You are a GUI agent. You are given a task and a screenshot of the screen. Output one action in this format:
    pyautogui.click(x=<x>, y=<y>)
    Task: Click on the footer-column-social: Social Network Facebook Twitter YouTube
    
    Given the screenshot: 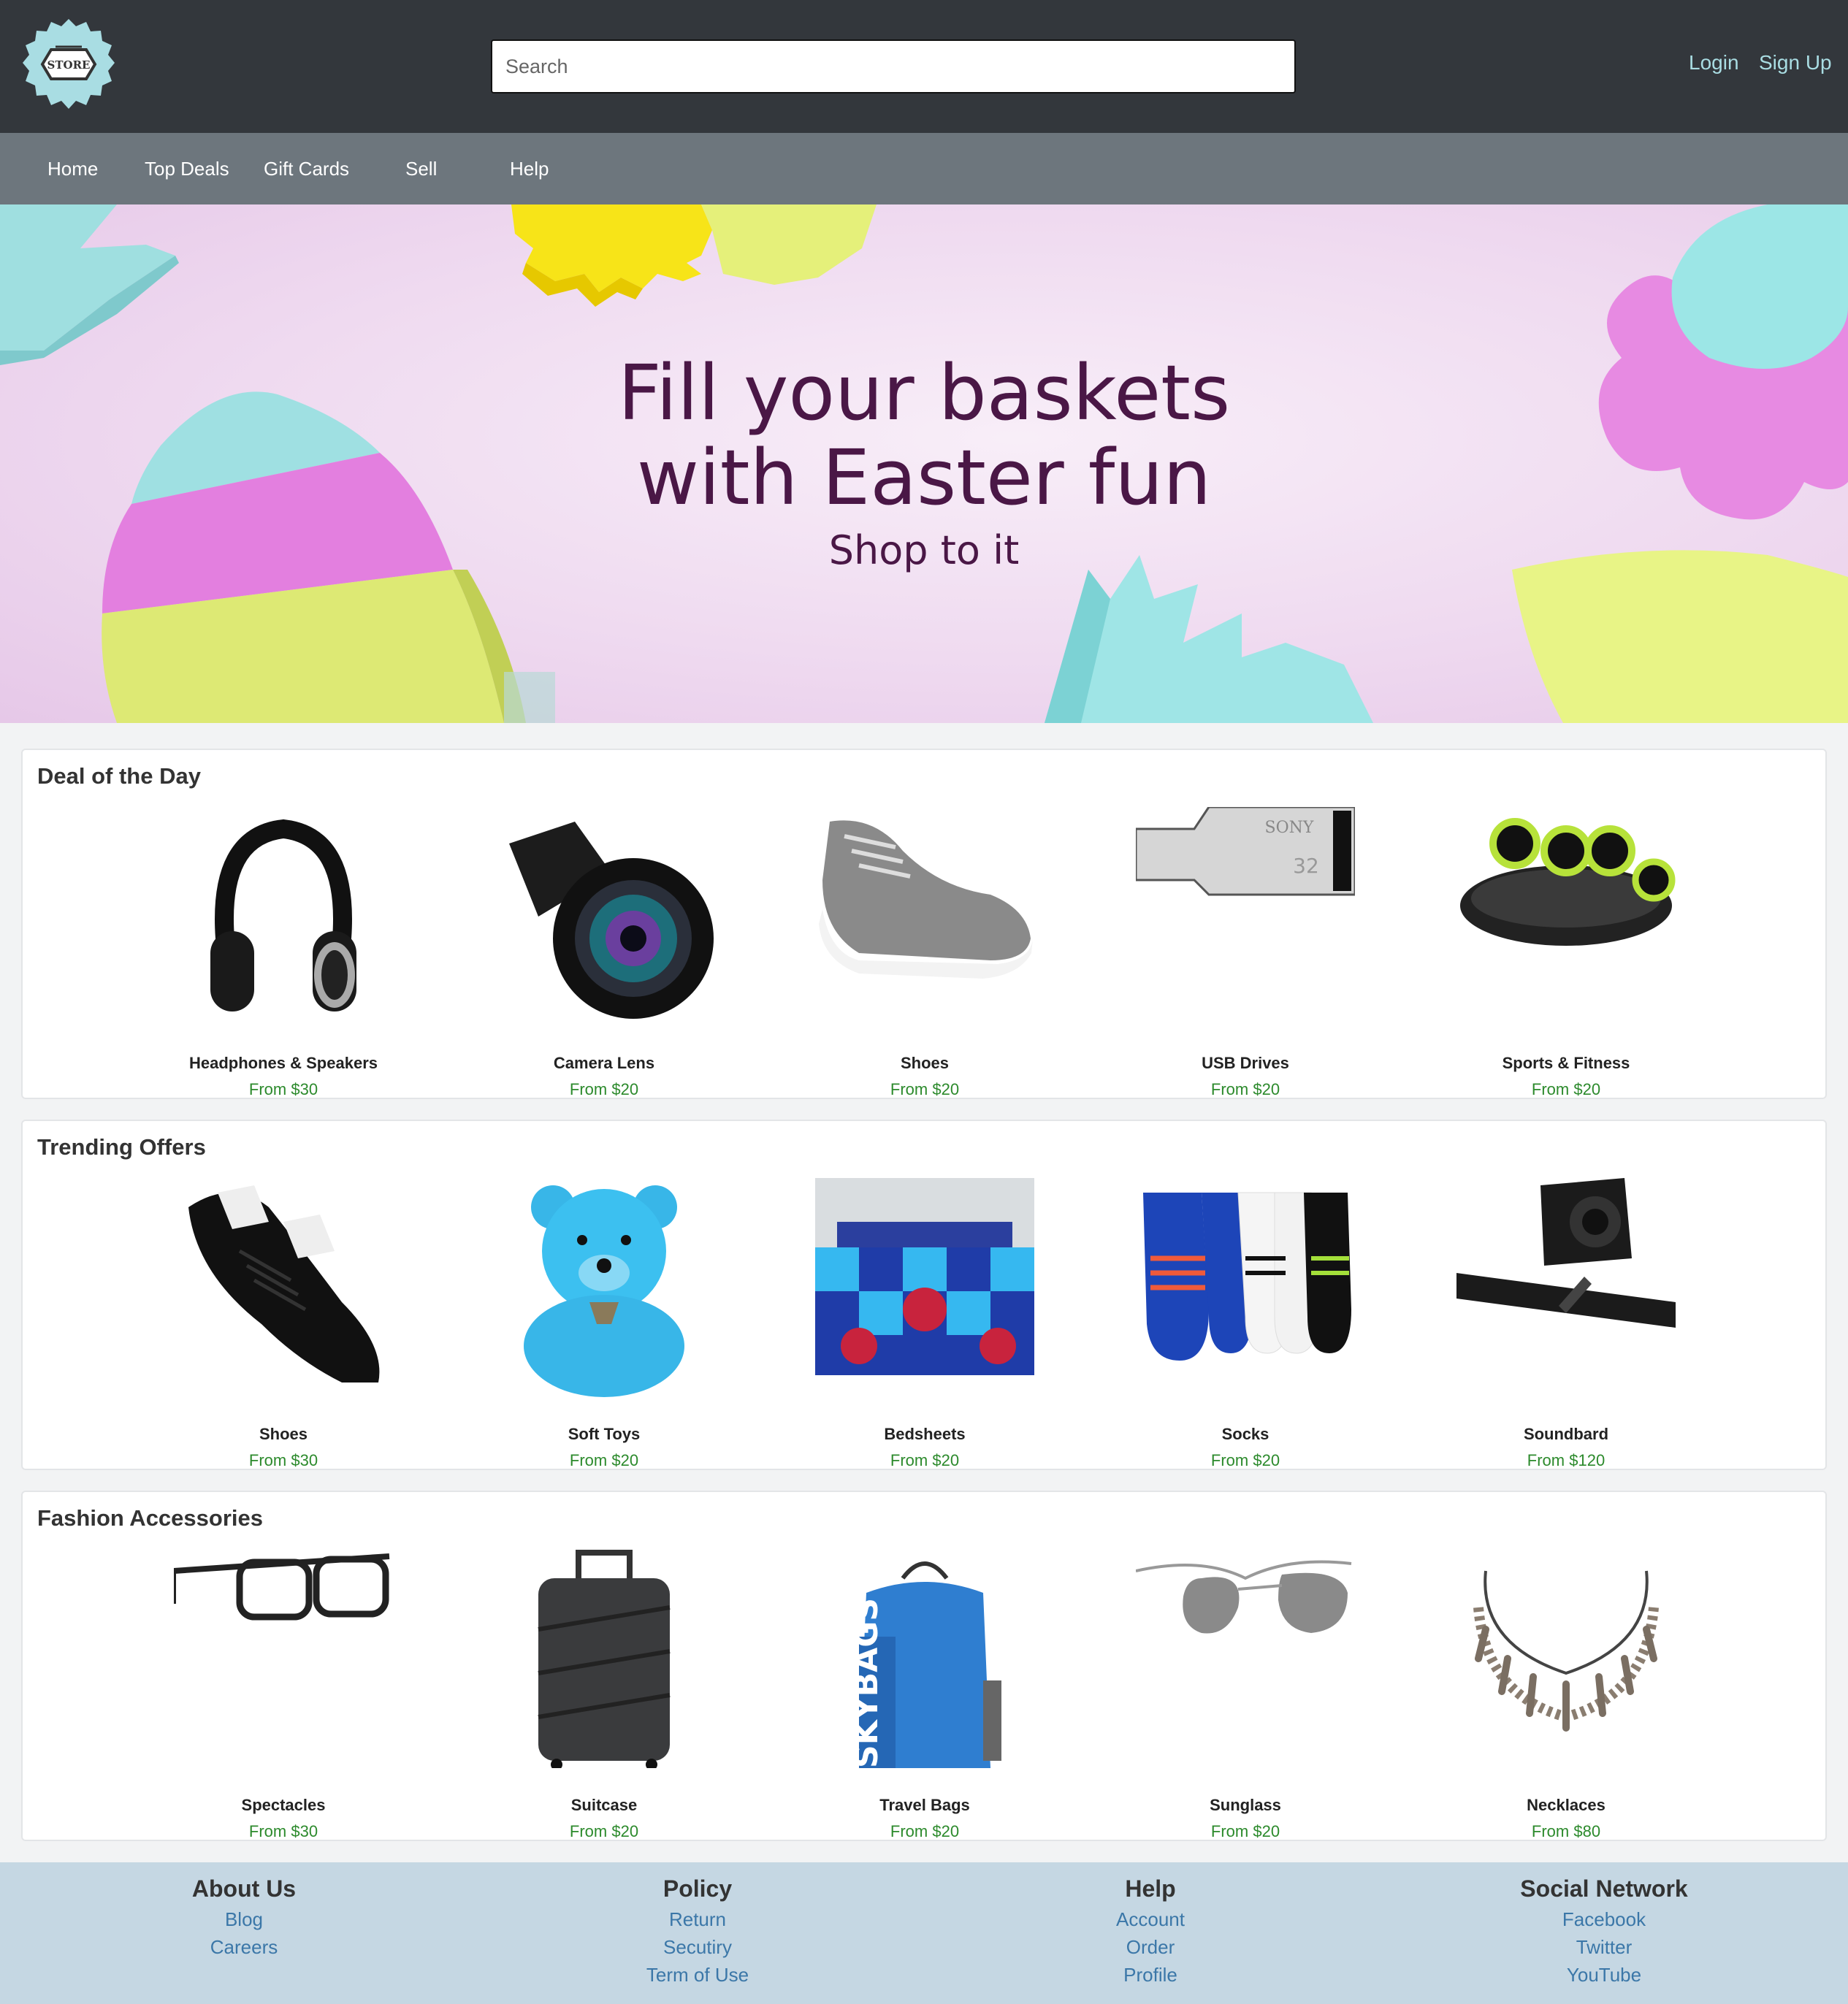 What is the action you would take?
    pyautogui.click(x=1604, y=1932)
    